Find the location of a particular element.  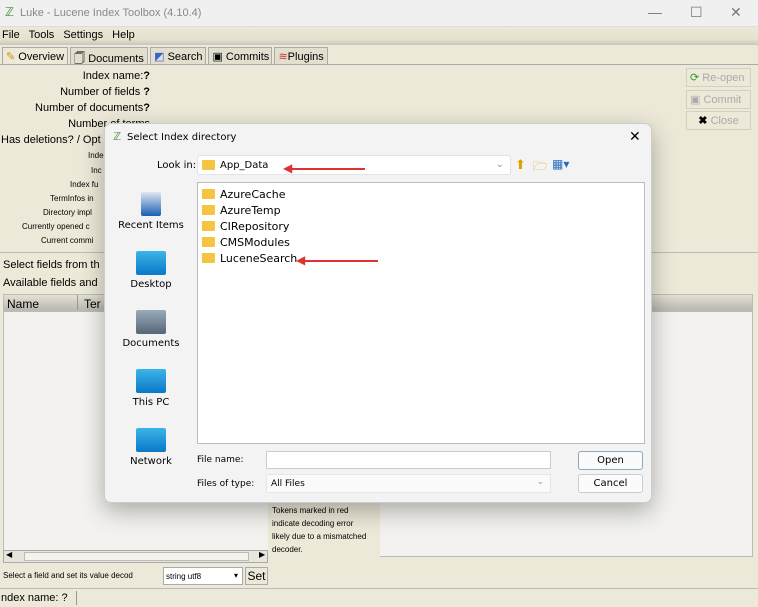

button-label: Commit is located at coordinates (722, 100).